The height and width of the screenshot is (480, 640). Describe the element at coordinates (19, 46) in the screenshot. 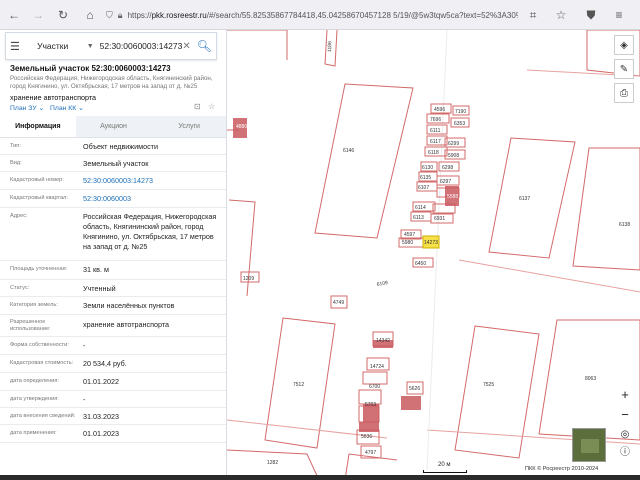

I see `menu-icon: ☰` at that location.